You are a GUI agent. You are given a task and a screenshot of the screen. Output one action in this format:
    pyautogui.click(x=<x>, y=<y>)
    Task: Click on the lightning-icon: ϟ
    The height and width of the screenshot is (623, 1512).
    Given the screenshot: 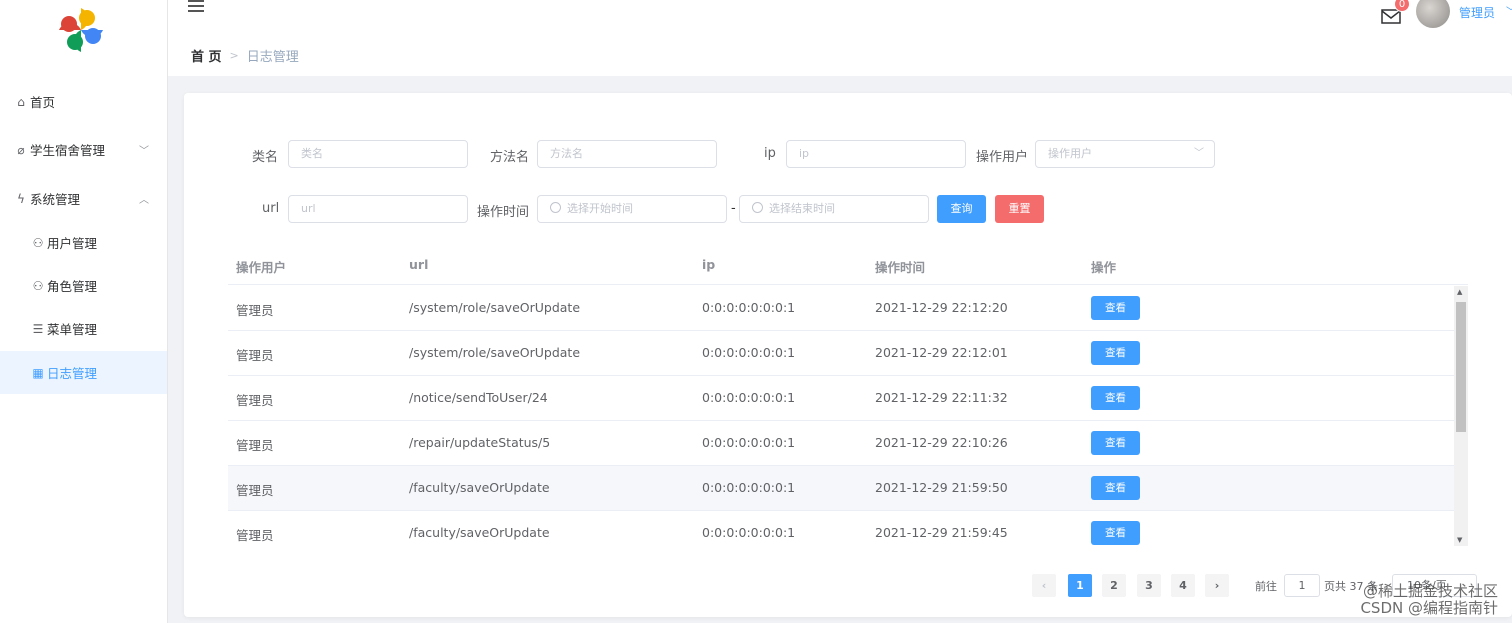 What is the action you would take?
    pyautogui.click(x=21, y=198)
    